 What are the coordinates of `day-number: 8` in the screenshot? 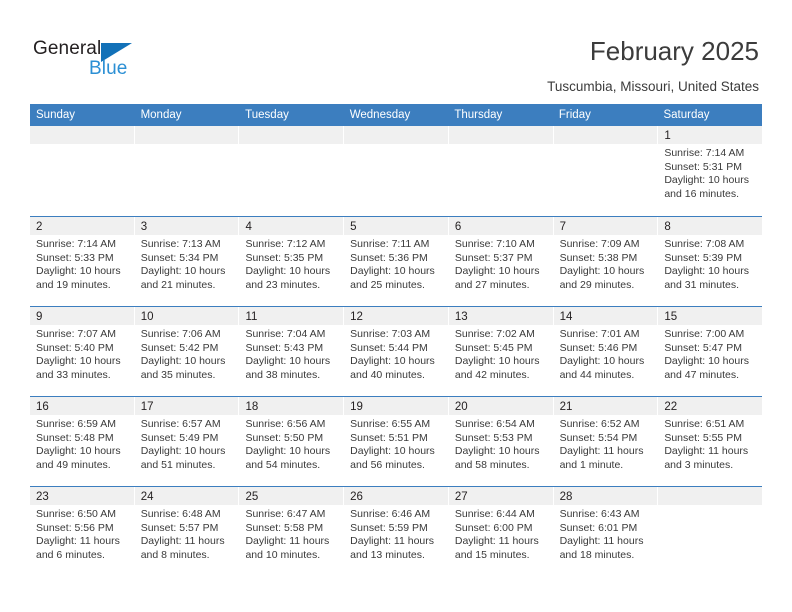 It's located at (667, 227).